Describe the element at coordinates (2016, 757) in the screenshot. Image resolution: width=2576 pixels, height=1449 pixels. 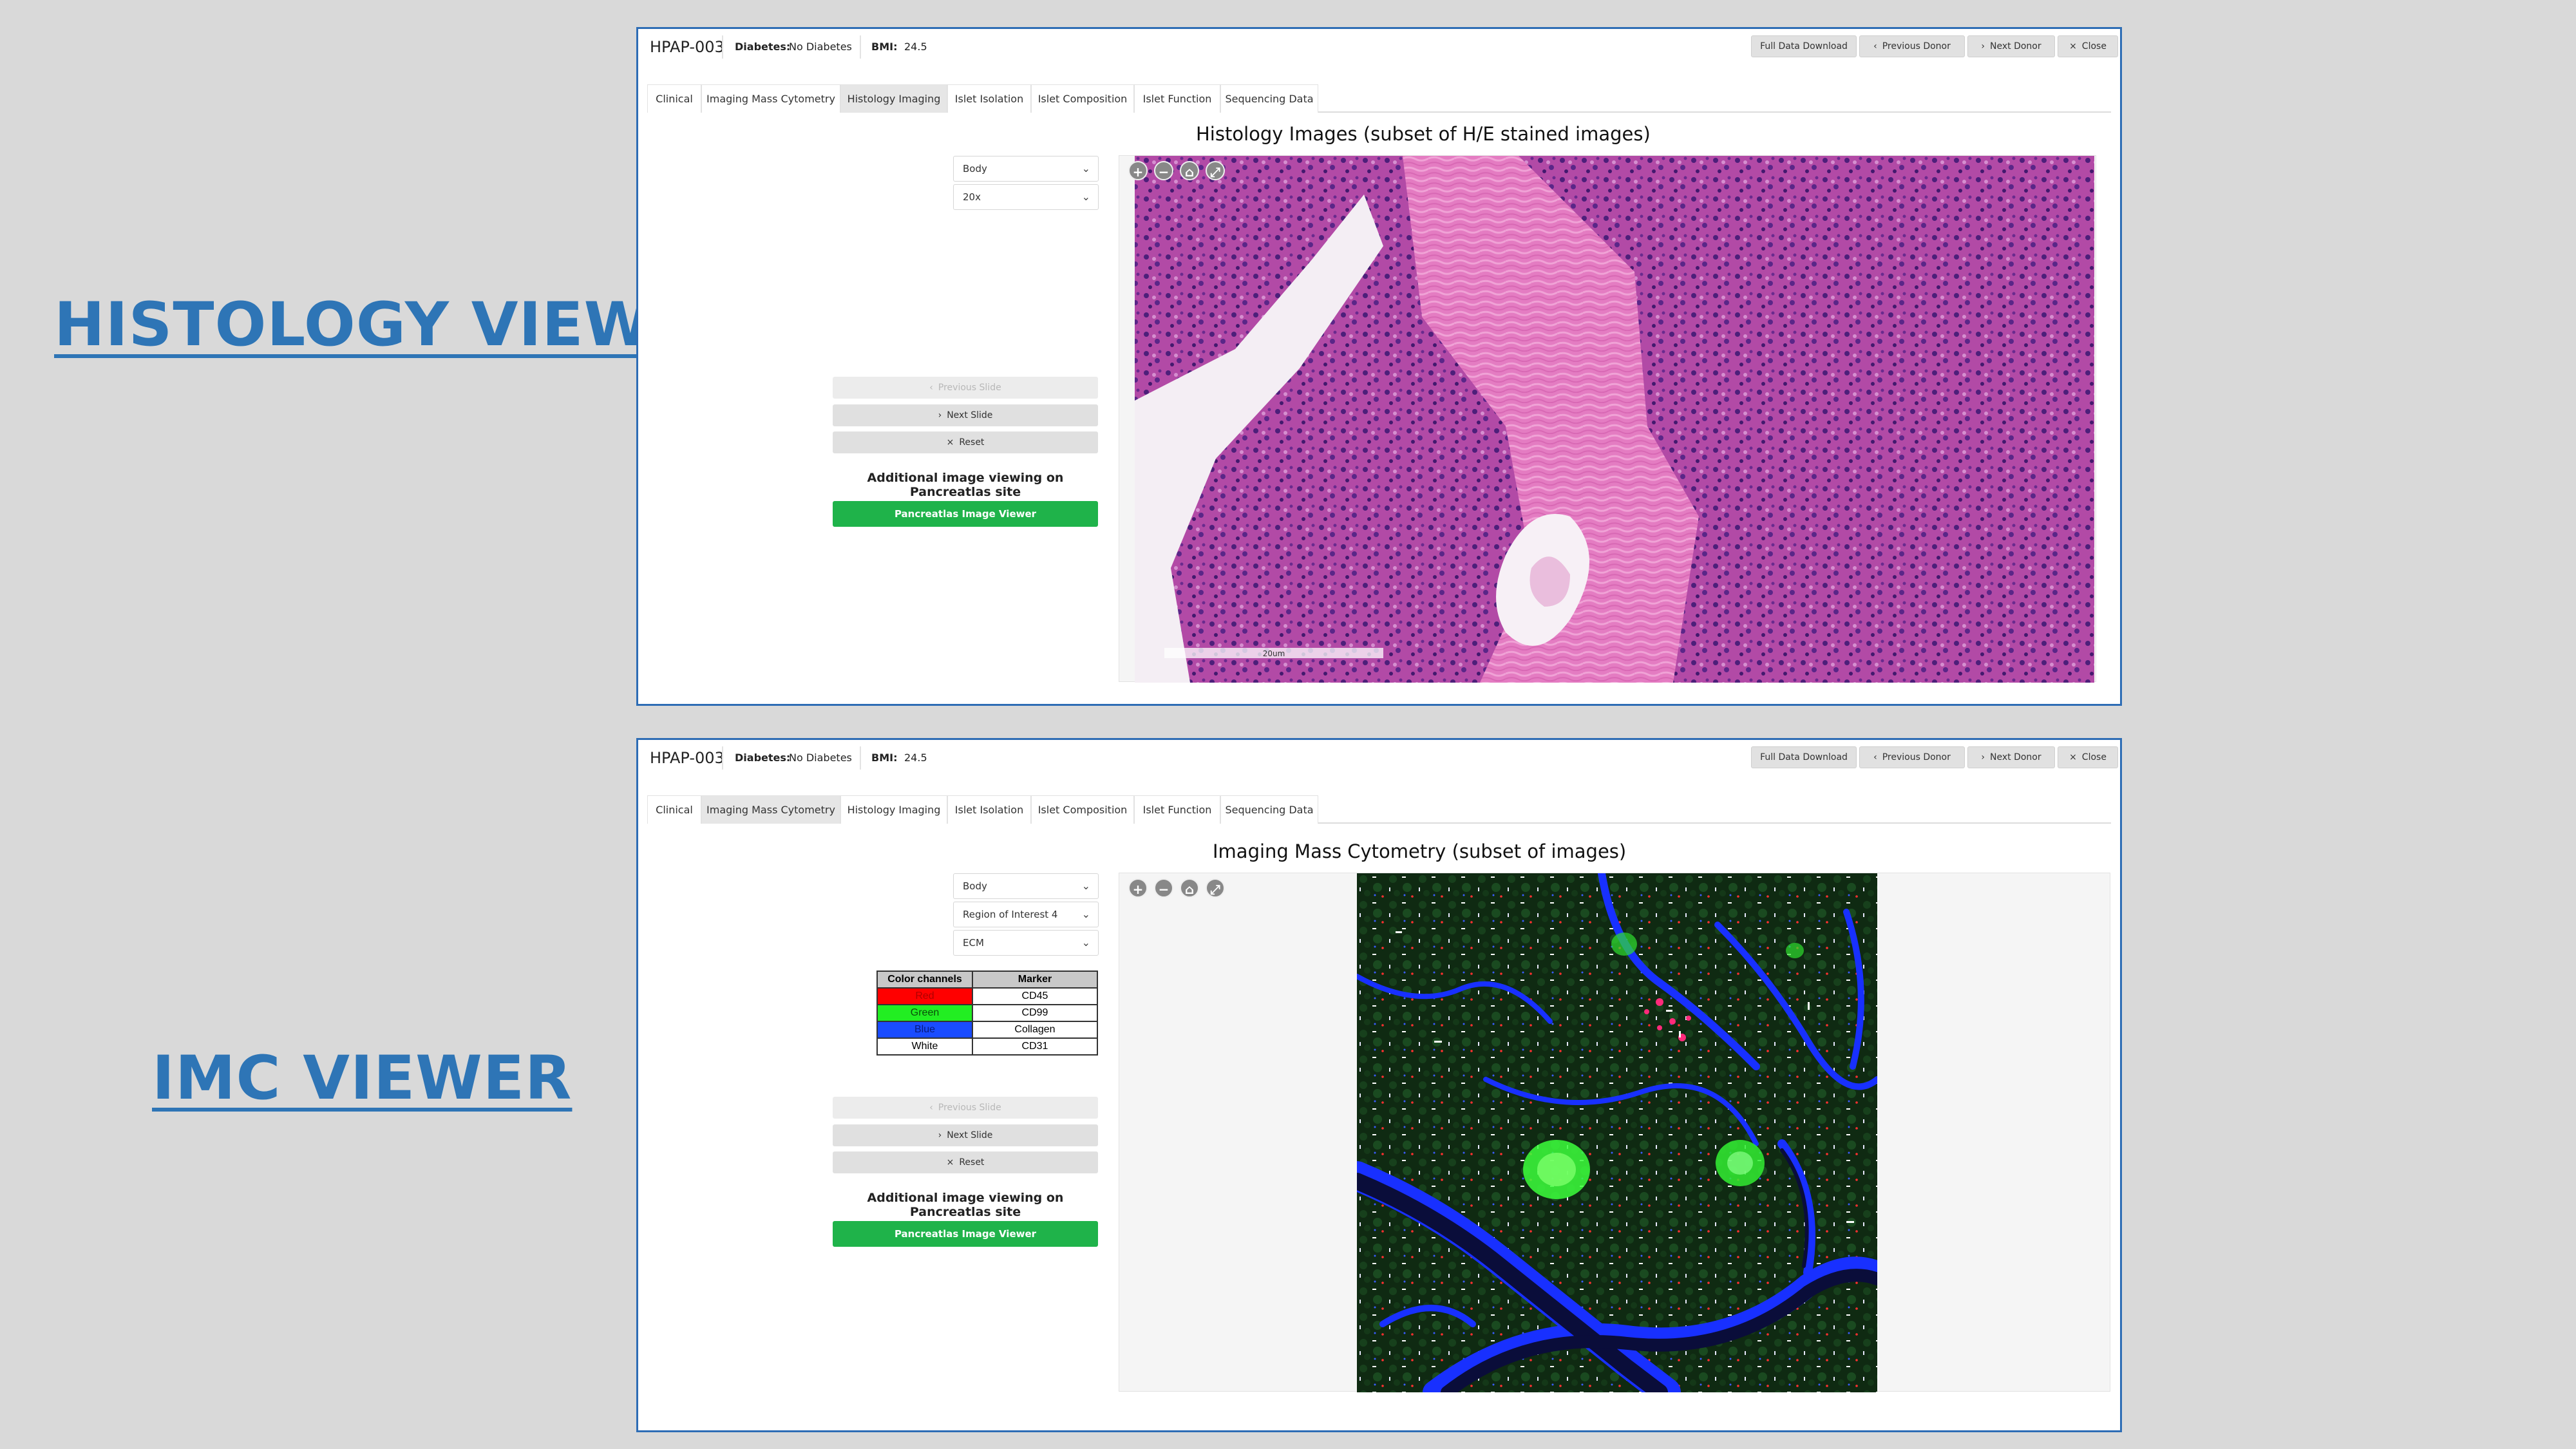
I see `next-donor-label: Next Donor` at that location.